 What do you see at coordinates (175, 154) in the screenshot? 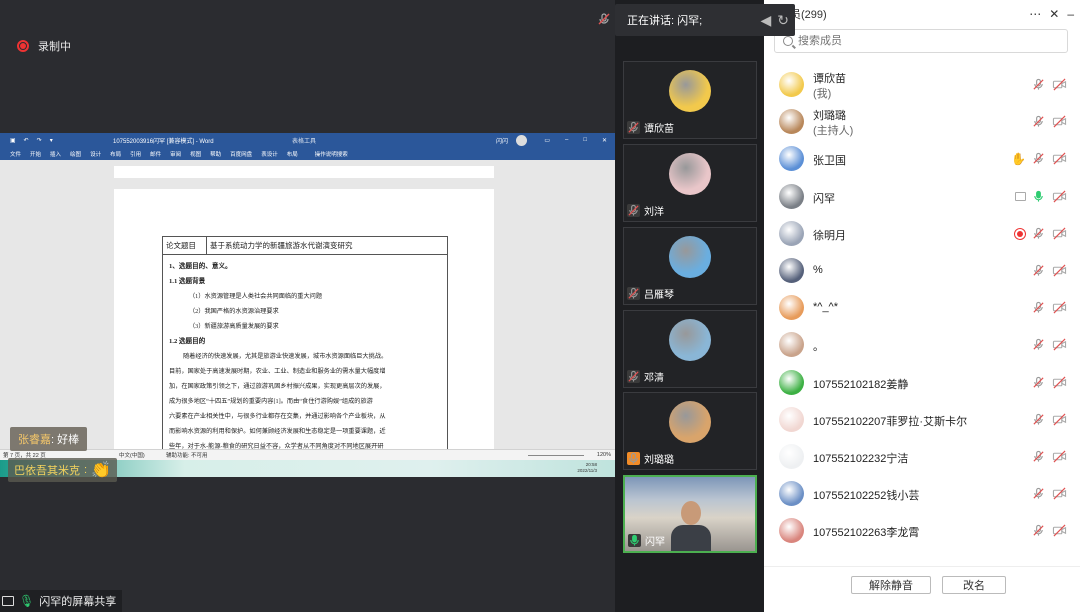
I see `ribbon-tab: 审阅` at bounding box center [175, 154].